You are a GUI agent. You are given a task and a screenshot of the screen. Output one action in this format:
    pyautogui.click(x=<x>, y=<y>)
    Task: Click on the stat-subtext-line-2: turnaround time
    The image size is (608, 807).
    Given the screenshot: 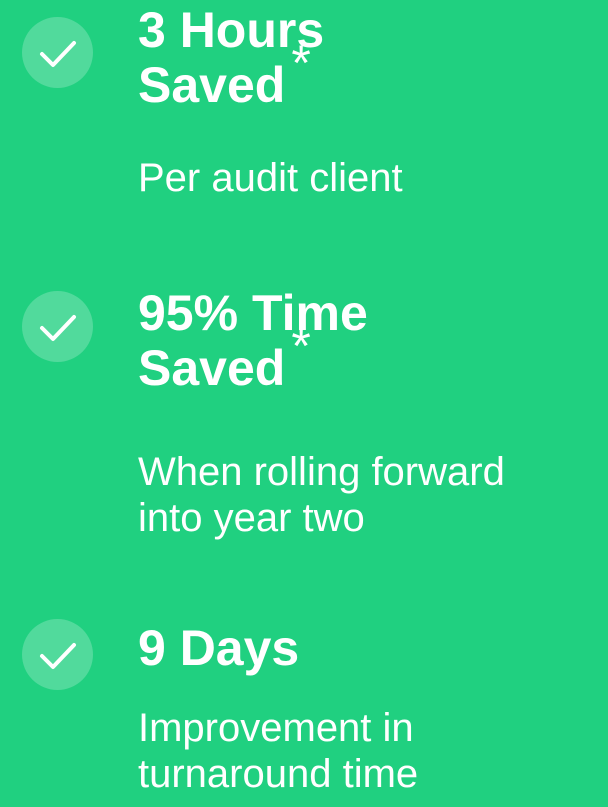 What is the action you would take?
    pyautogui.click(x=278, y=774)
    